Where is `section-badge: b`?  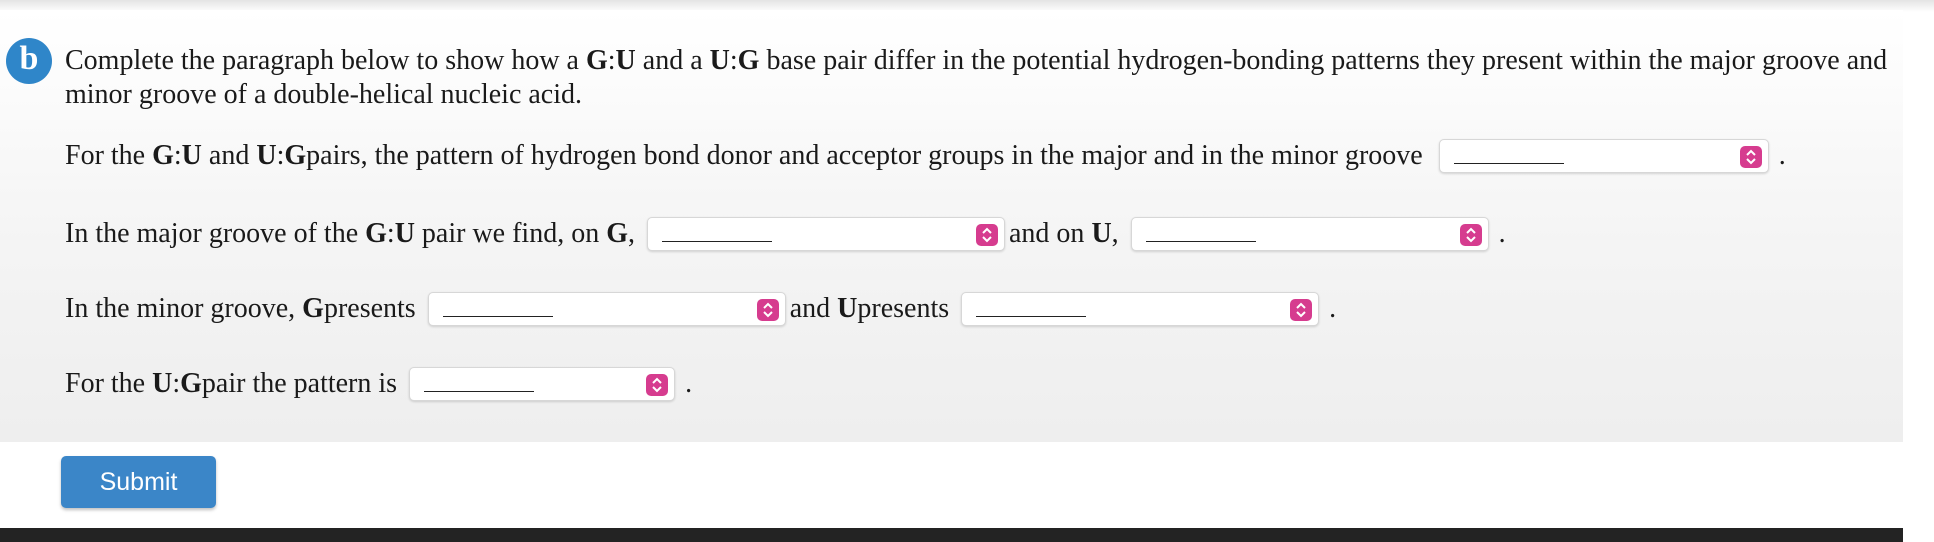 section-badge: b is located at coordinates (29, 61).